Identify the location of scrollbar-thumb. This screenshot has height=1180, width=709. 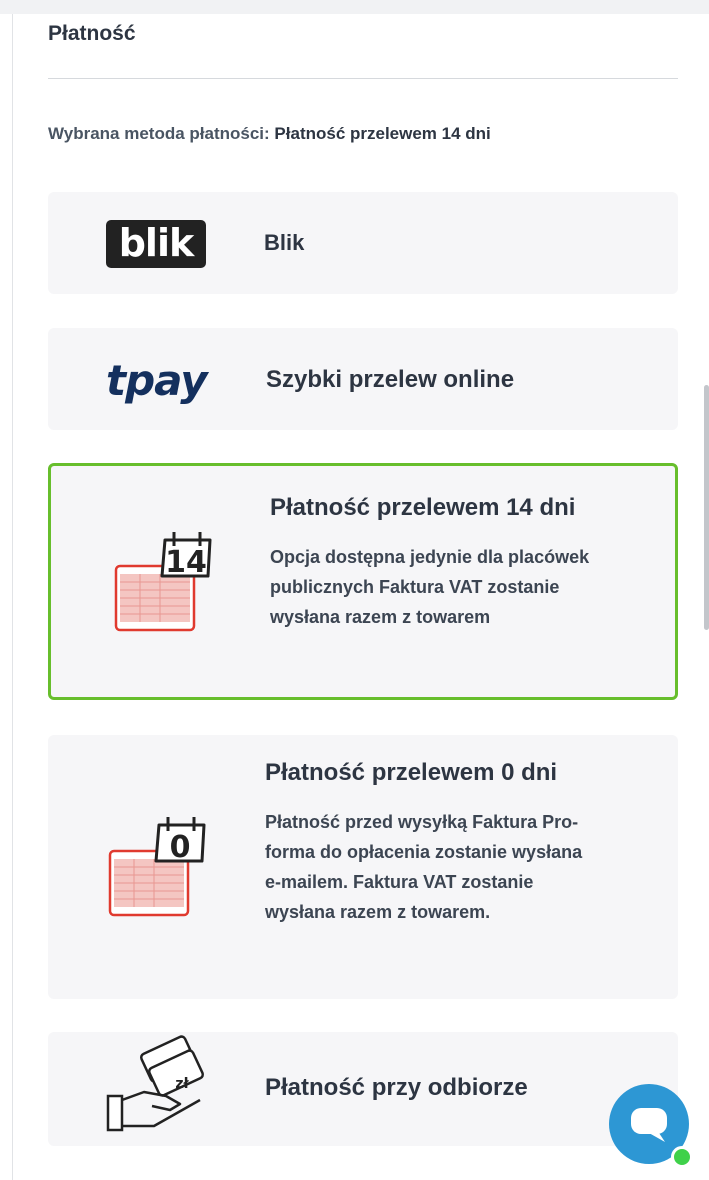
(706, 507).